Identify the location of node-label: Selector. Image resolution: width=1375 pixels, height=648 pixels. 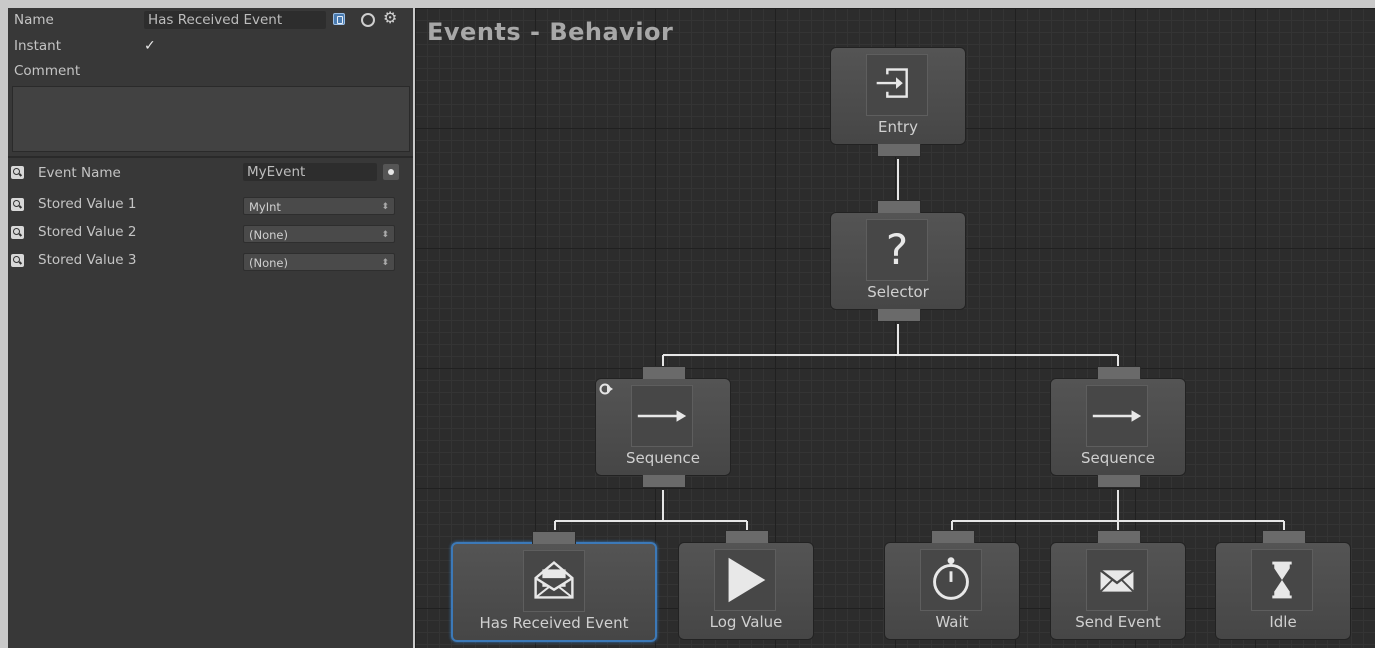
(898, 292).